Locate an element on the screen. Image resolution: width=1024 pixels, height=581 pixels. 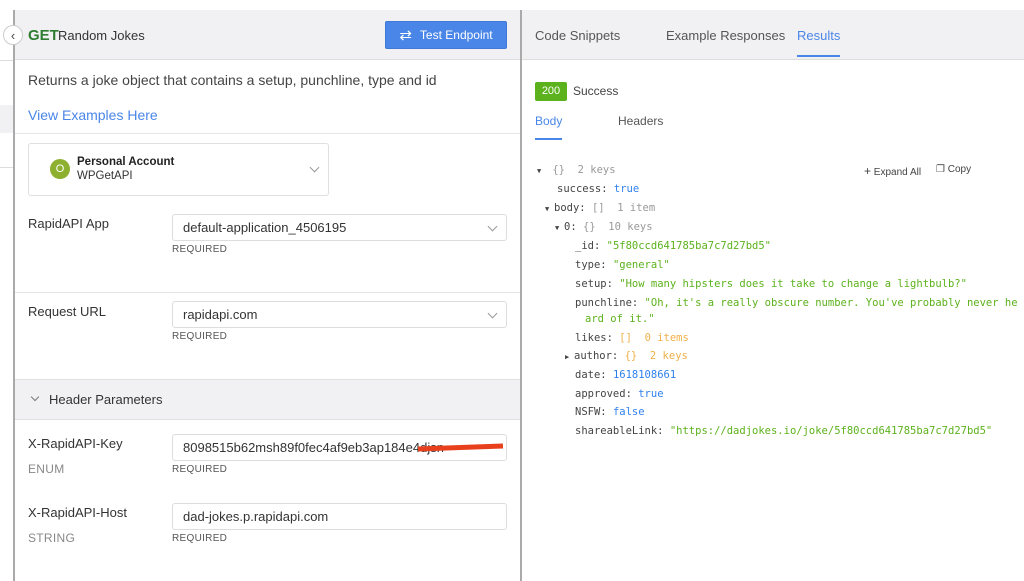
rapidapi-app-label: RapidAPI App is located at coordinates (68, 223).